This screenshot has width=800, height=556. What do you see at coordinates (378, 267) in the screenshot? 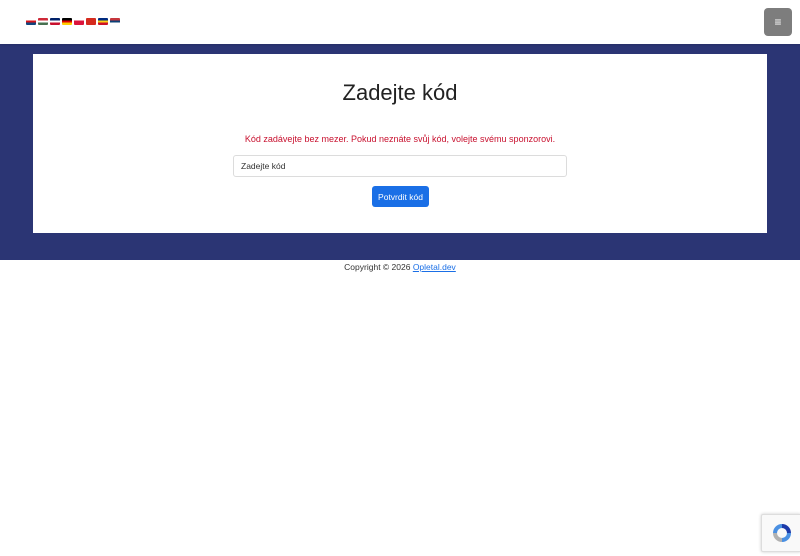
I see `copyright-text: Copyright © 2026` at bounding box center [378, 267].